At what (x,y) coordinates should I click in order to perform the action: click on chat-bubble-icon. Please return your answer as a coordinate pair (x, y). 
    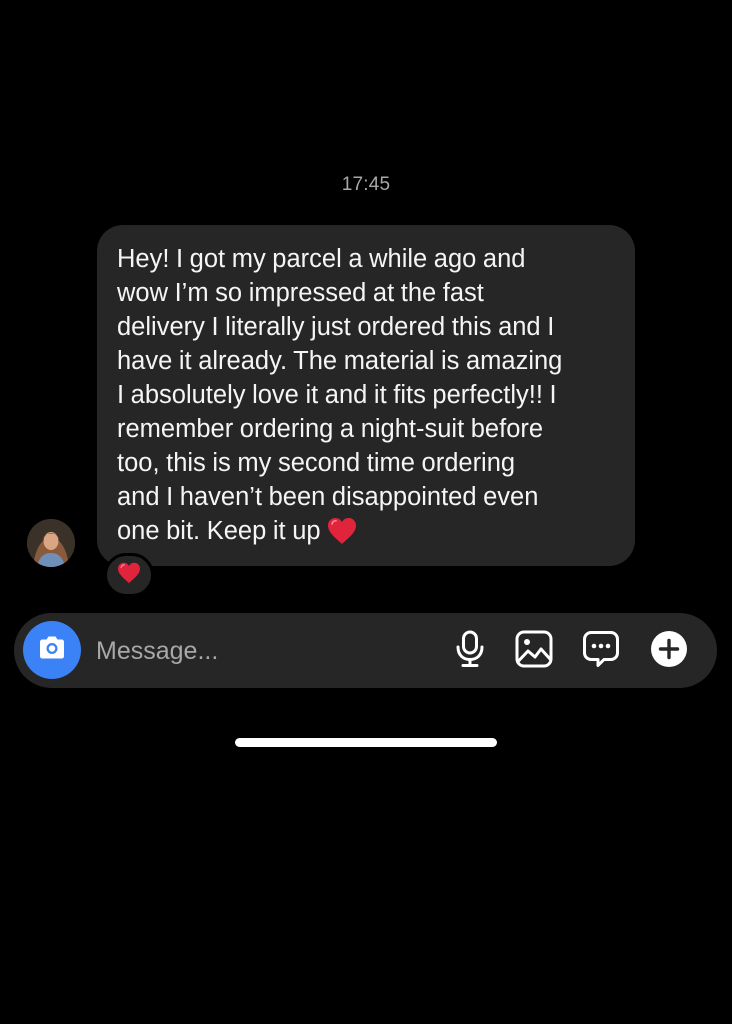
    Looking at the image, I should click on (601, 651).